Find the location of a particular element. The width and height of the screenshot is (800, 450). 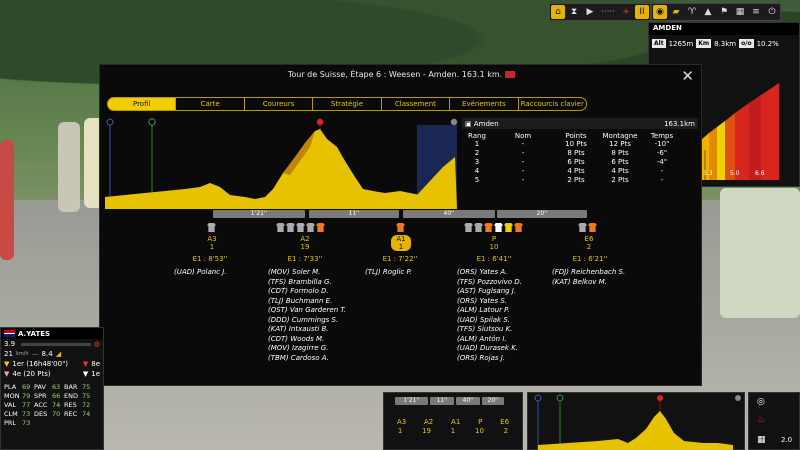

rider-name: (ORS) Yates A. is located at coordinates (489, 273).